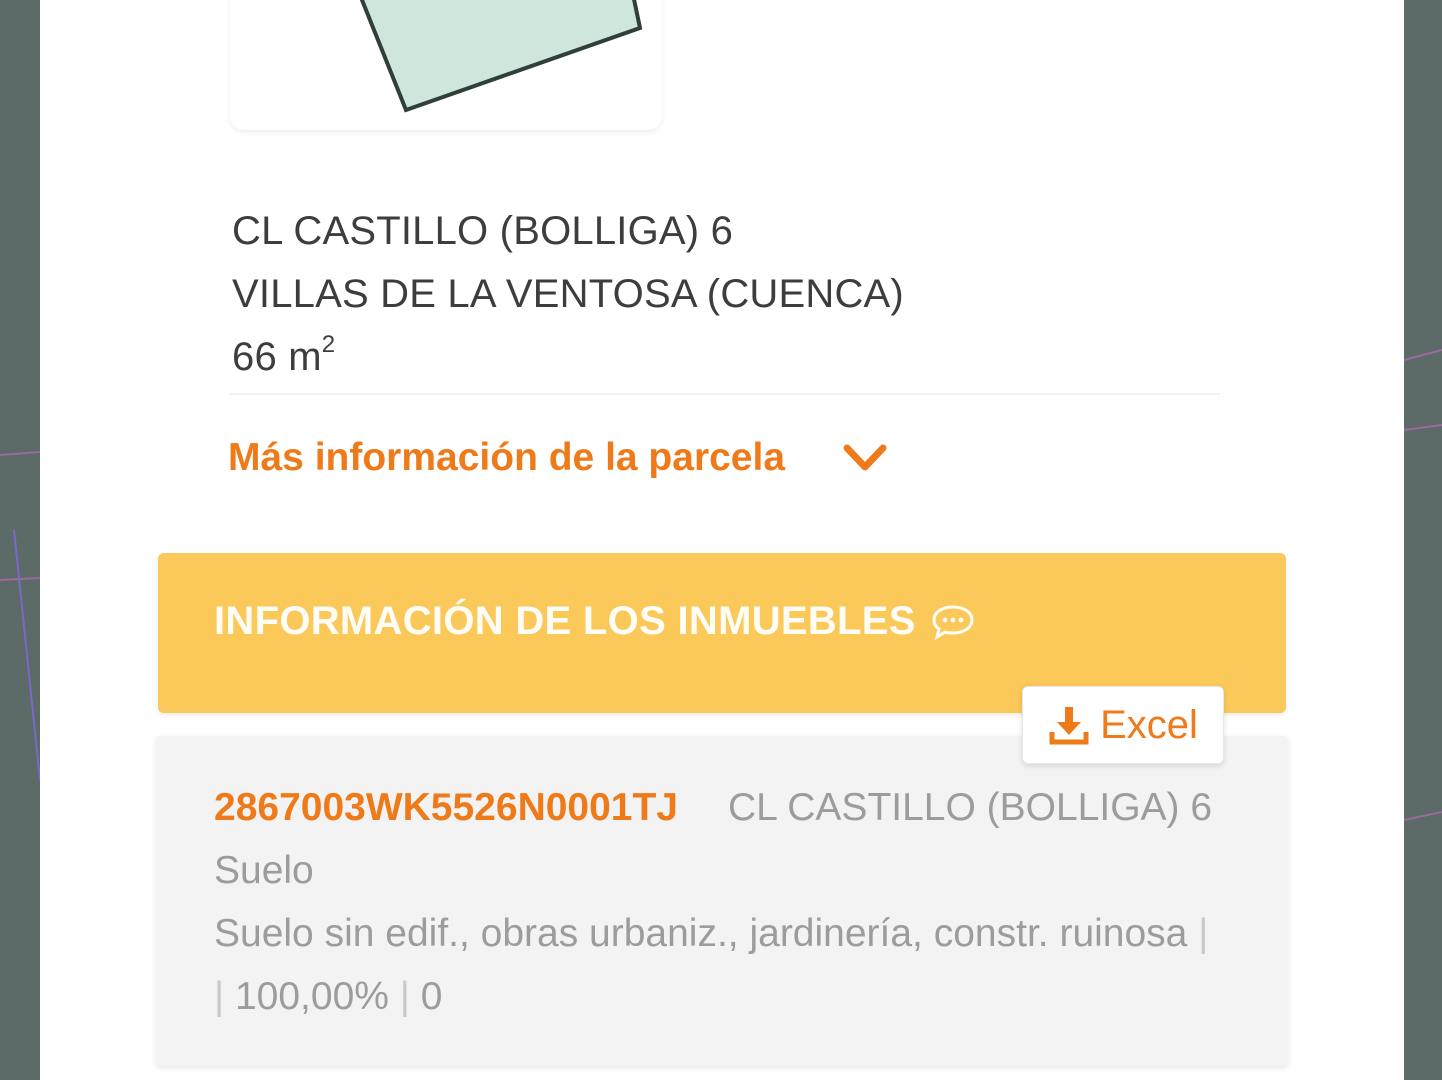 This screenshot has height=1080, width=1442. I want to click on excel-download-button: Excel, so click(1123, 725).